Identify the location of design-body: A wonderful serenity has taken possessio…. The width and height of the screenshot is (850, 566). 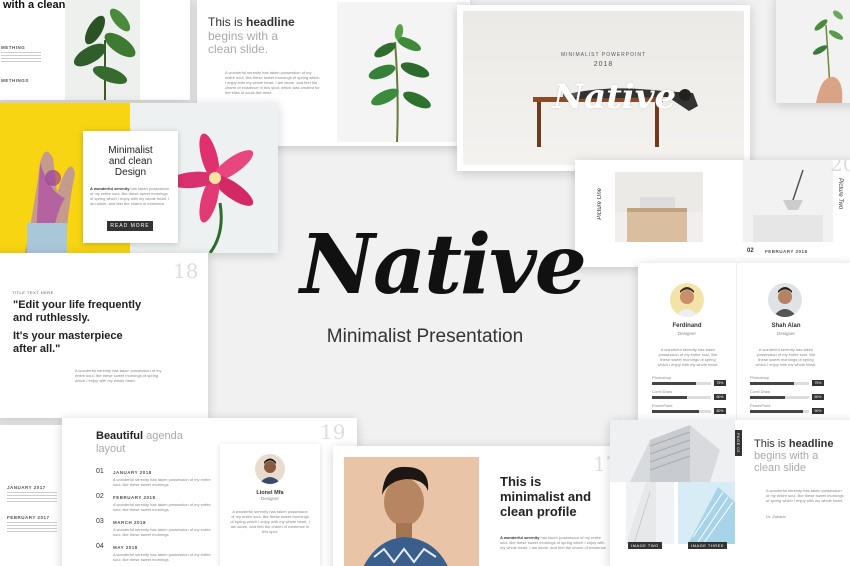
(130, 196).